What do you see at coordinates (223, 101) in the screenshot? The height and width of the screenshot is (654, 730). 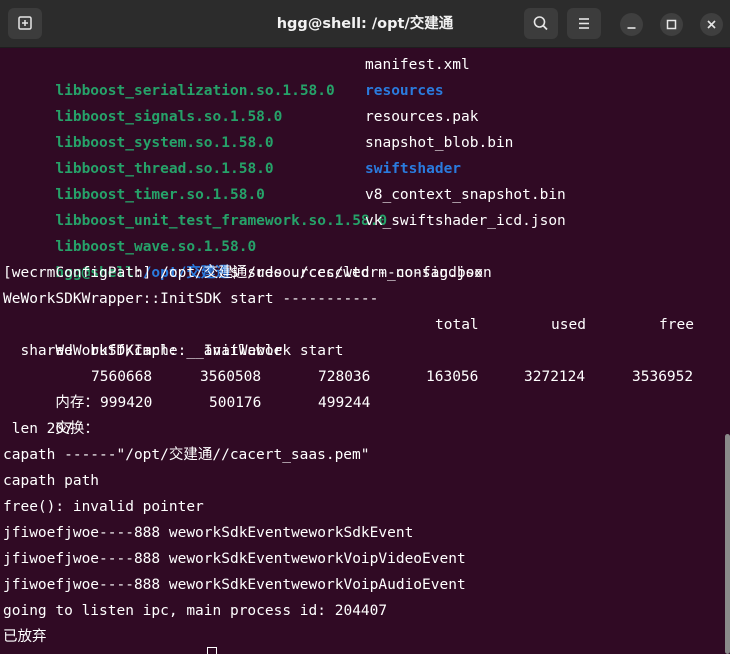 I see `listing-row: libboost_signals.so.1.58.0 resources` at bounding box center [223, 101].